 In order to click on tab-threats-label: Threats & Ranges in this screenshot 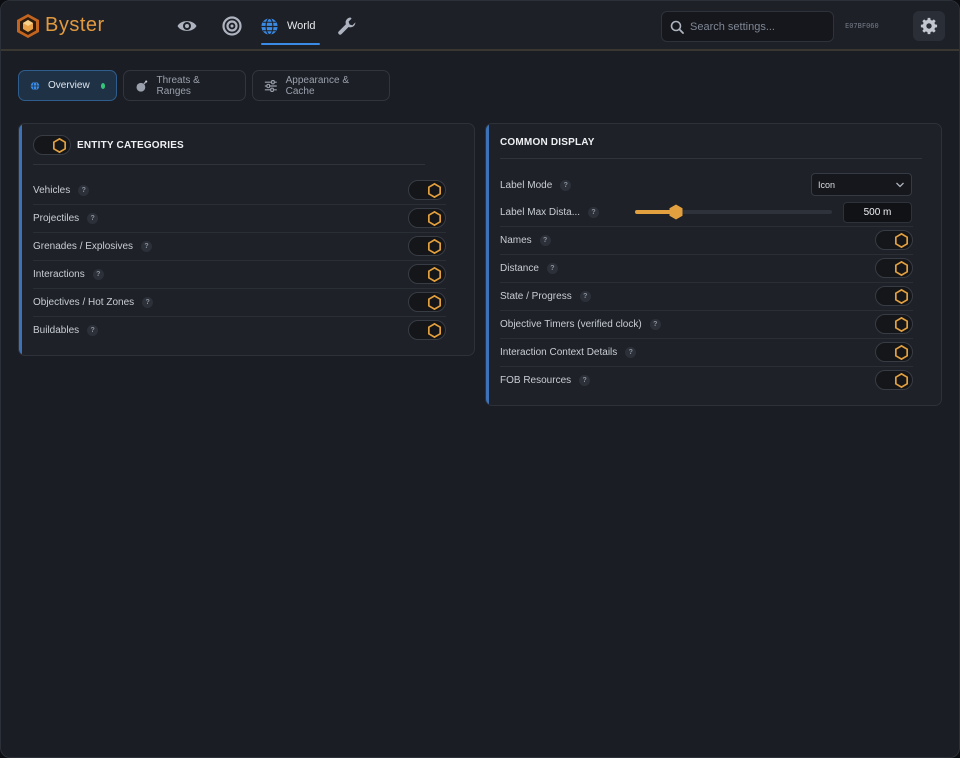, I will do `click(178, 85)`.